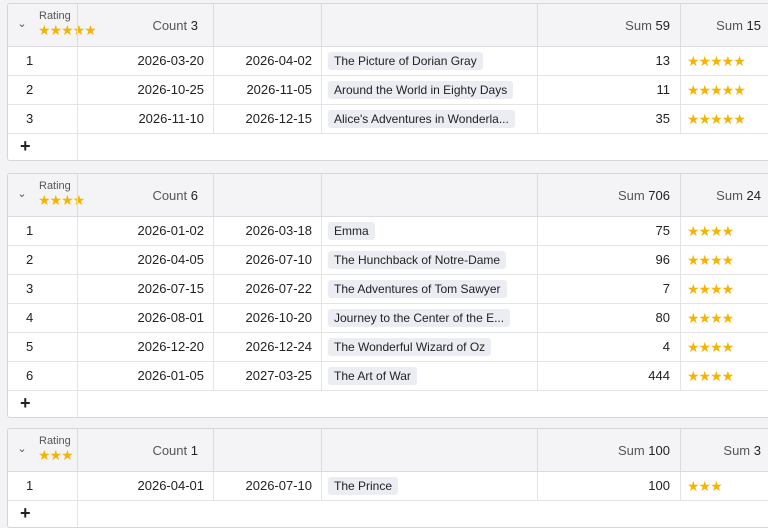 The height and width of the screenshot is (528, 768). What do you see at coordinates (279, 119) in the screenshot?
I see `end-date-cell: 2026-12-15` at bounding box center [279, 119].